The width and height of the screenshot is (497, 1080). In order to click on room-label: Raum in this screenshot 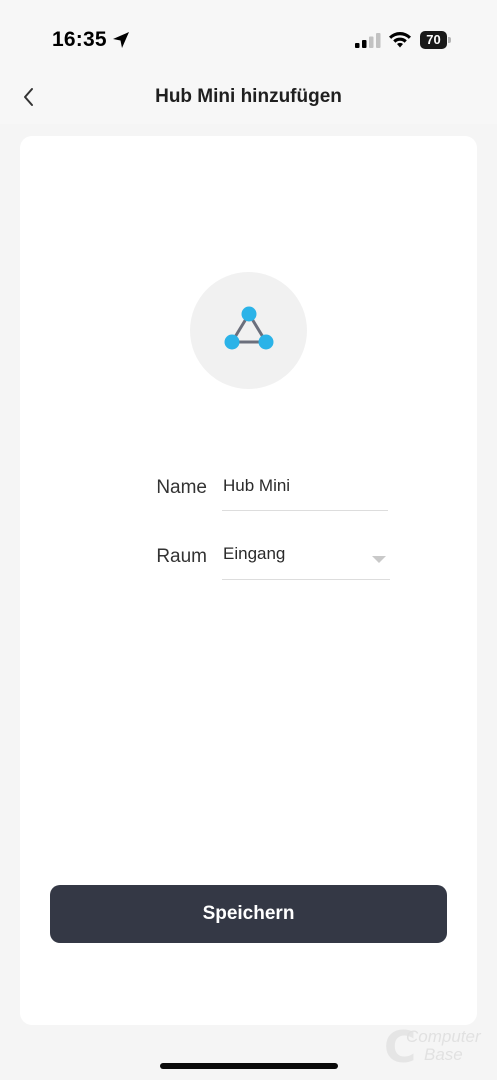, I will do `click(181, 556)`.